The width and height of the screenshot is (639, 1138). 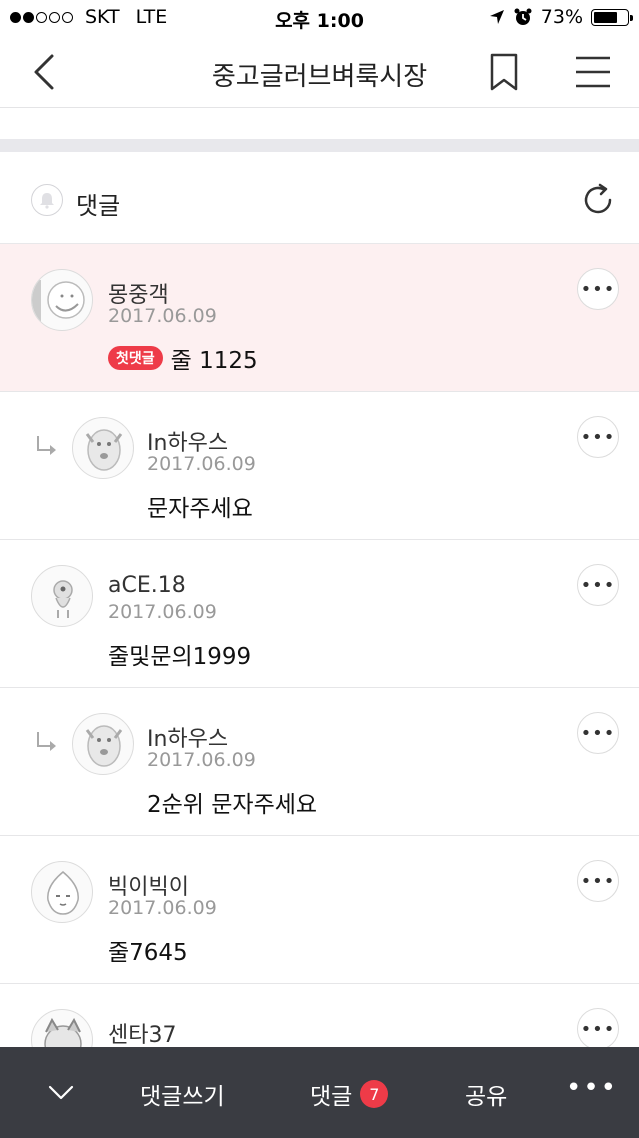 I want to click on comments-button: 댓글 7, so click(x=349, y=1094).